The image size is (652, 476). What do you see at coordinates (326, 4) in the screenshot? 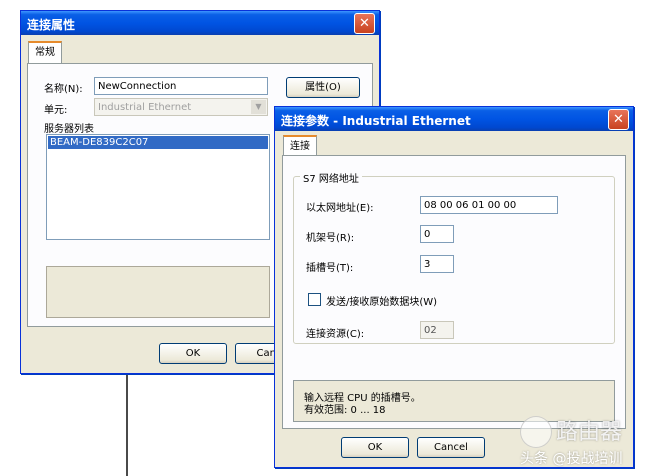
I see `background-top-fragment` at bounding box center [326, 4].